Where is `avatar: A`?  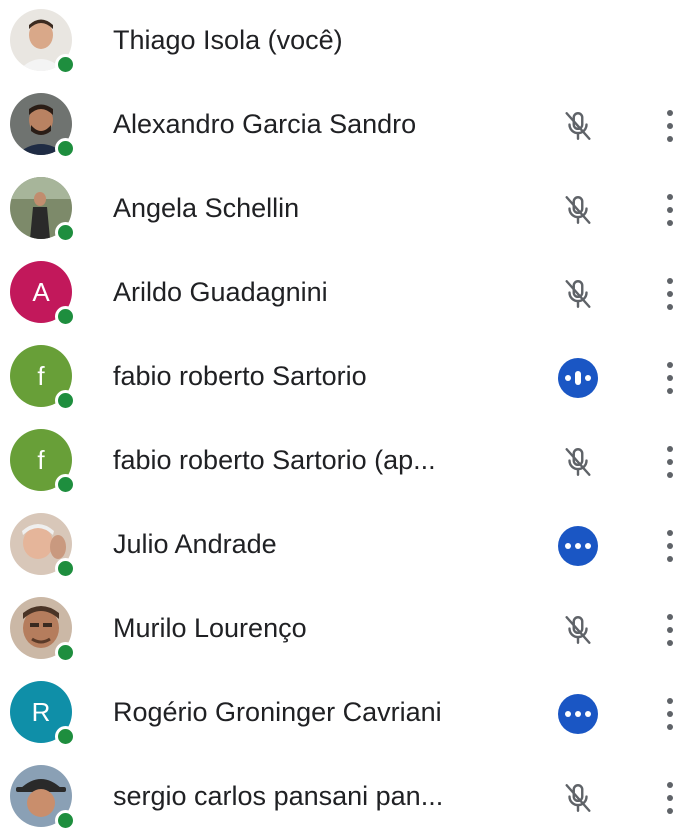 avatar: A is located at coordinates (43, 294).